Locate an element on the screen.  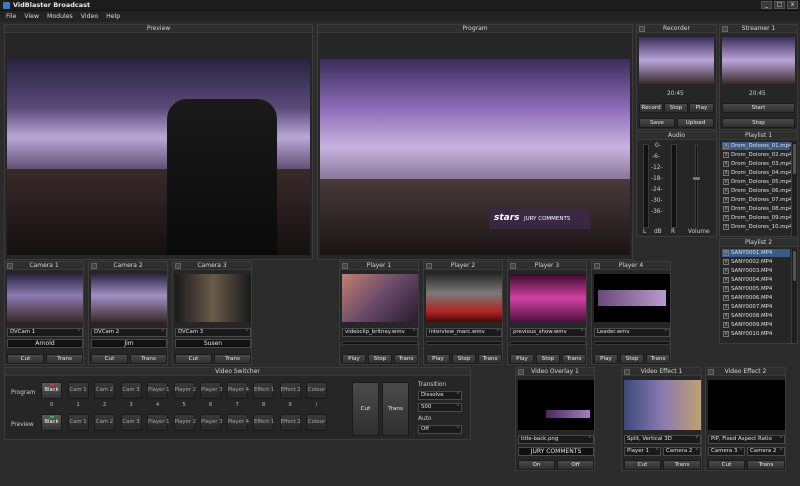
effect1-mode-select: Split, Vertical 3D is located at coordinates (662, 439).